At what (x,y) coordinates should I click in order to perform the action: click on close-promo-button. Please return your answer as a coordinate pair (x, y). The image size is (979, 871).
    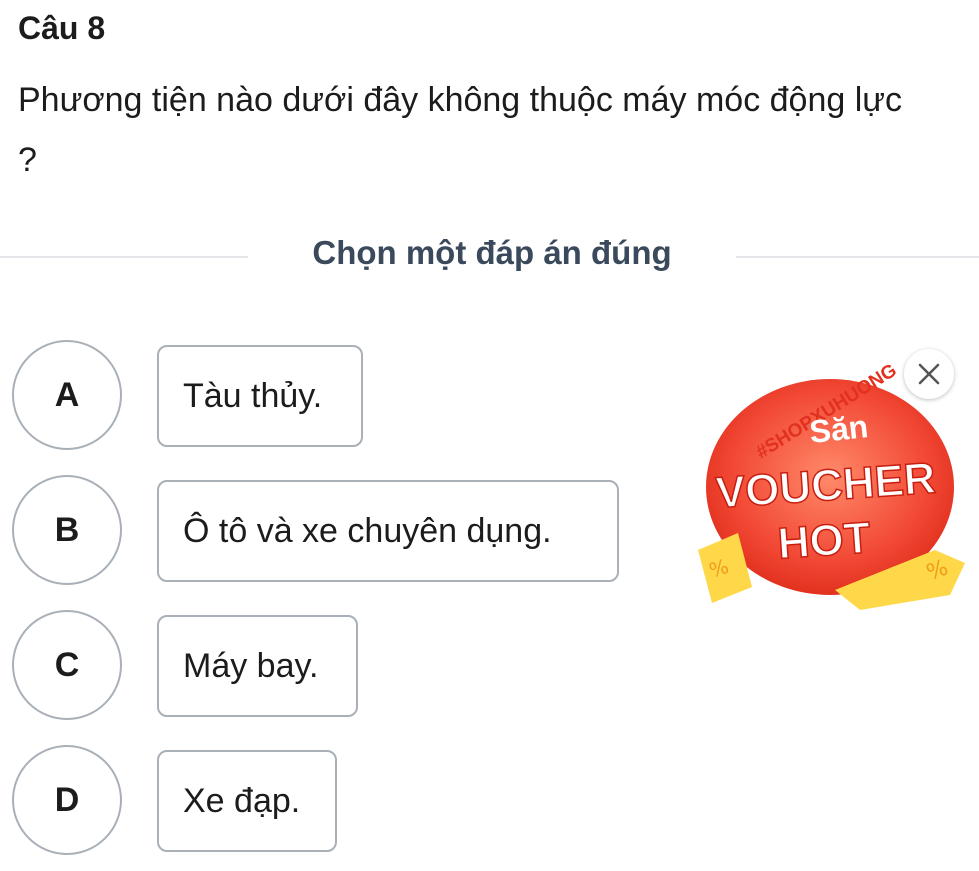
    Looking at the image, I should click on (929, 374).